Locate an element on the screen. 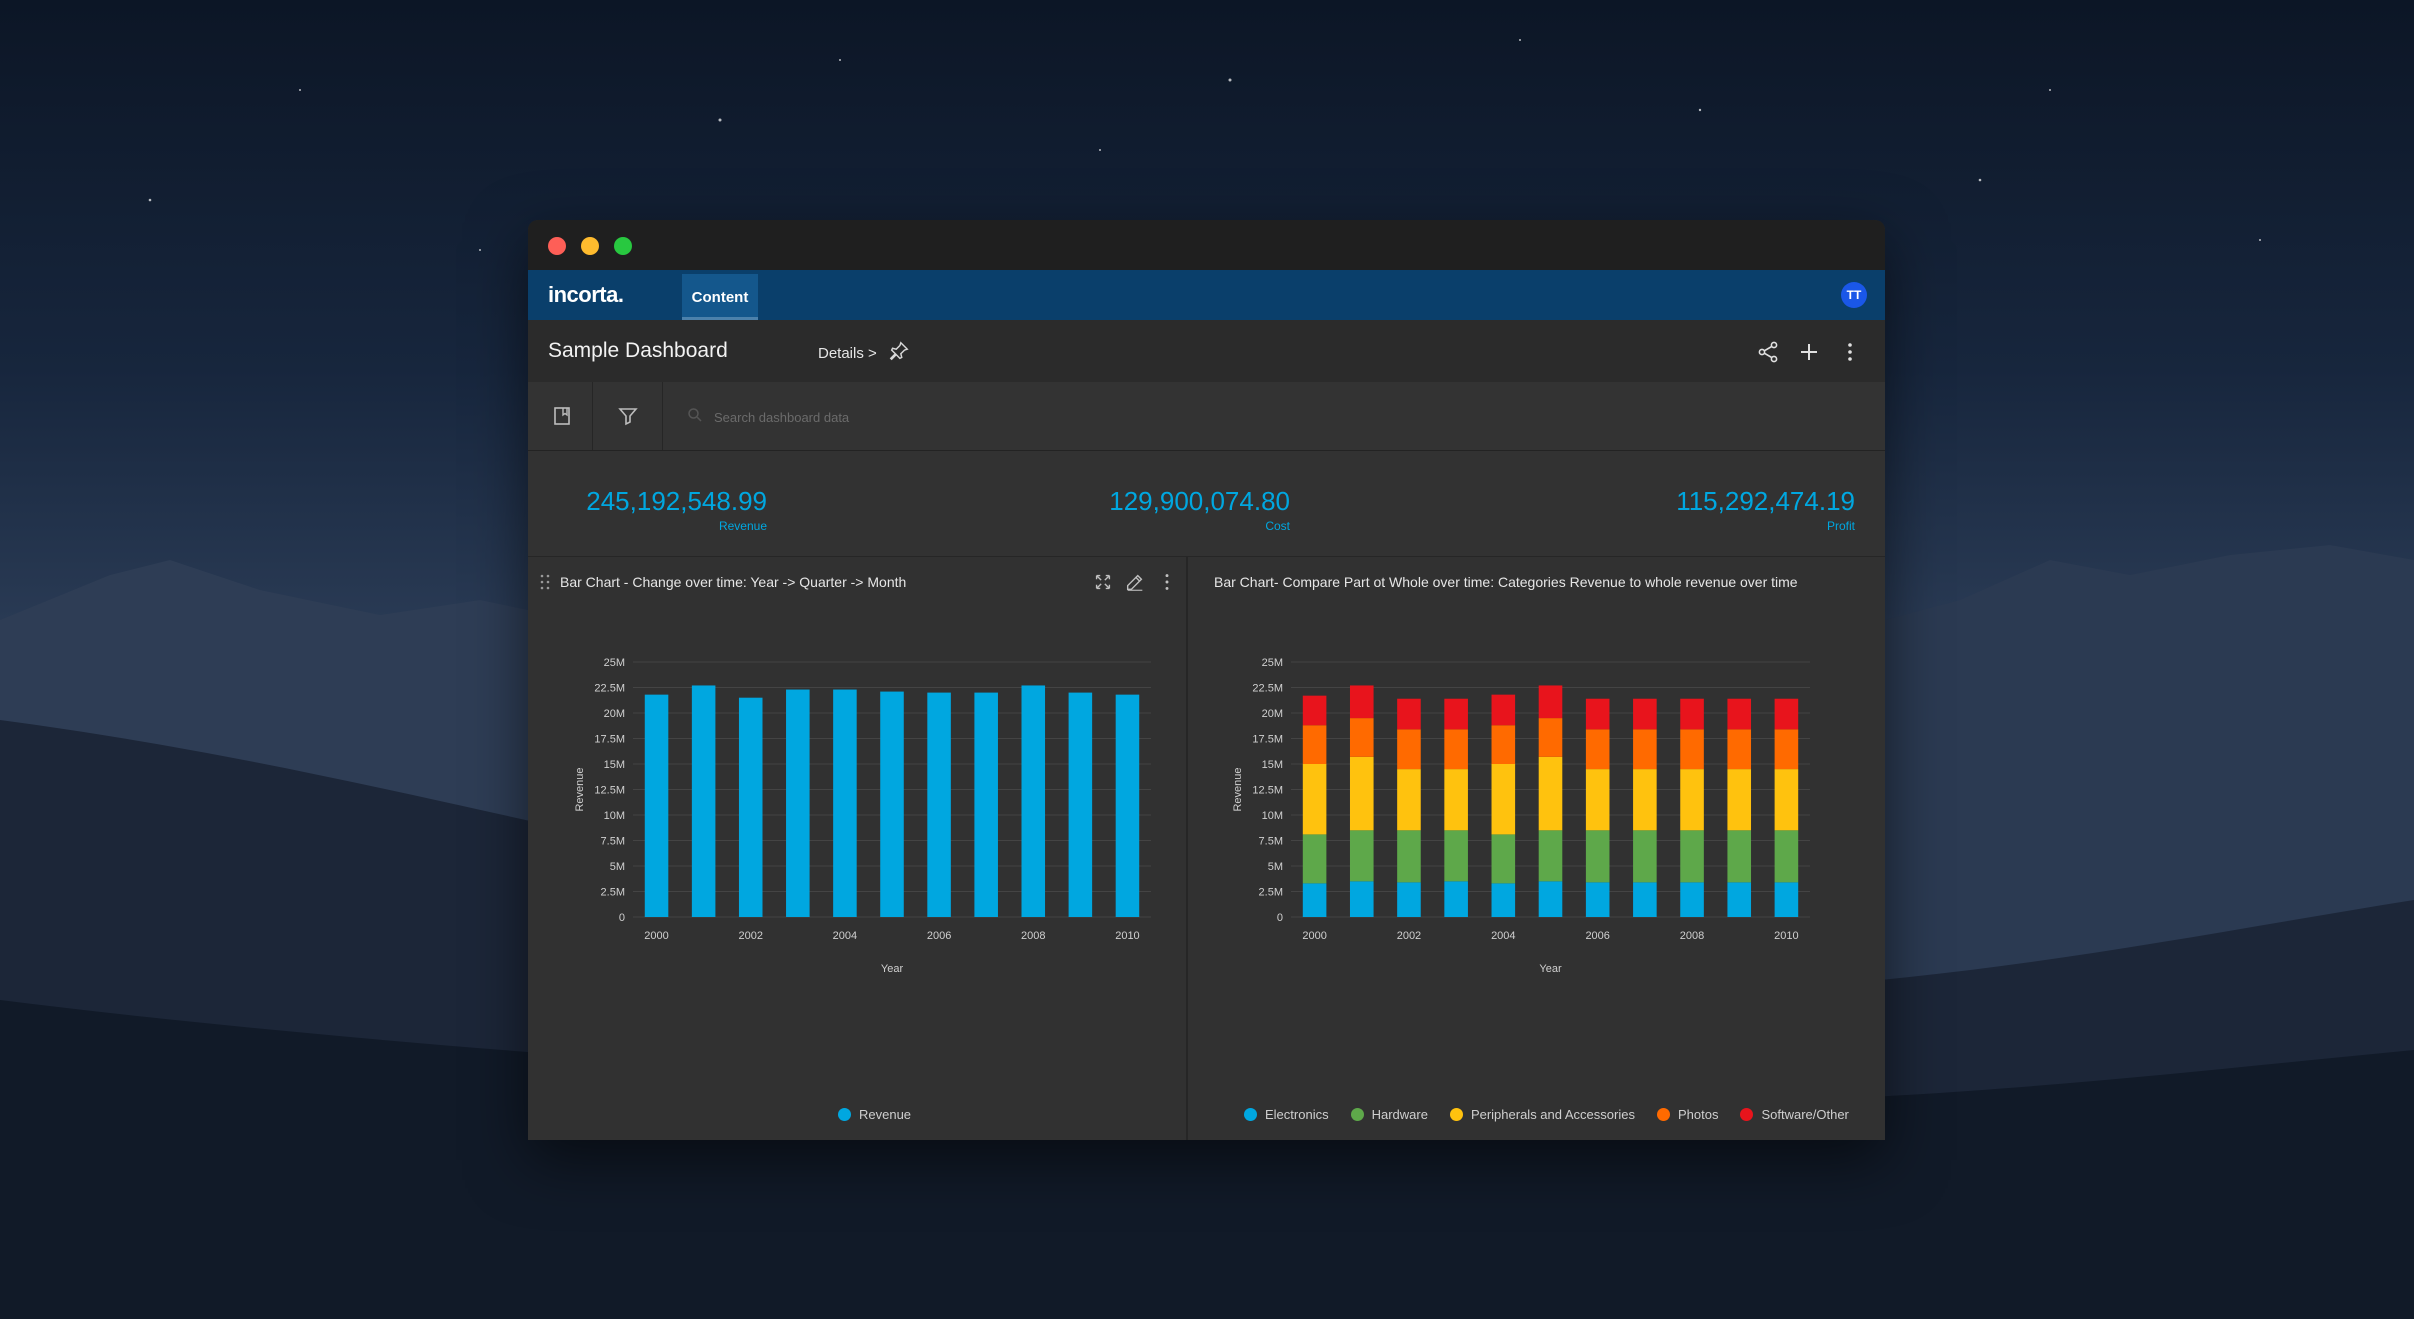  bar-2007-electronics is located at coordinates (1645, 899).